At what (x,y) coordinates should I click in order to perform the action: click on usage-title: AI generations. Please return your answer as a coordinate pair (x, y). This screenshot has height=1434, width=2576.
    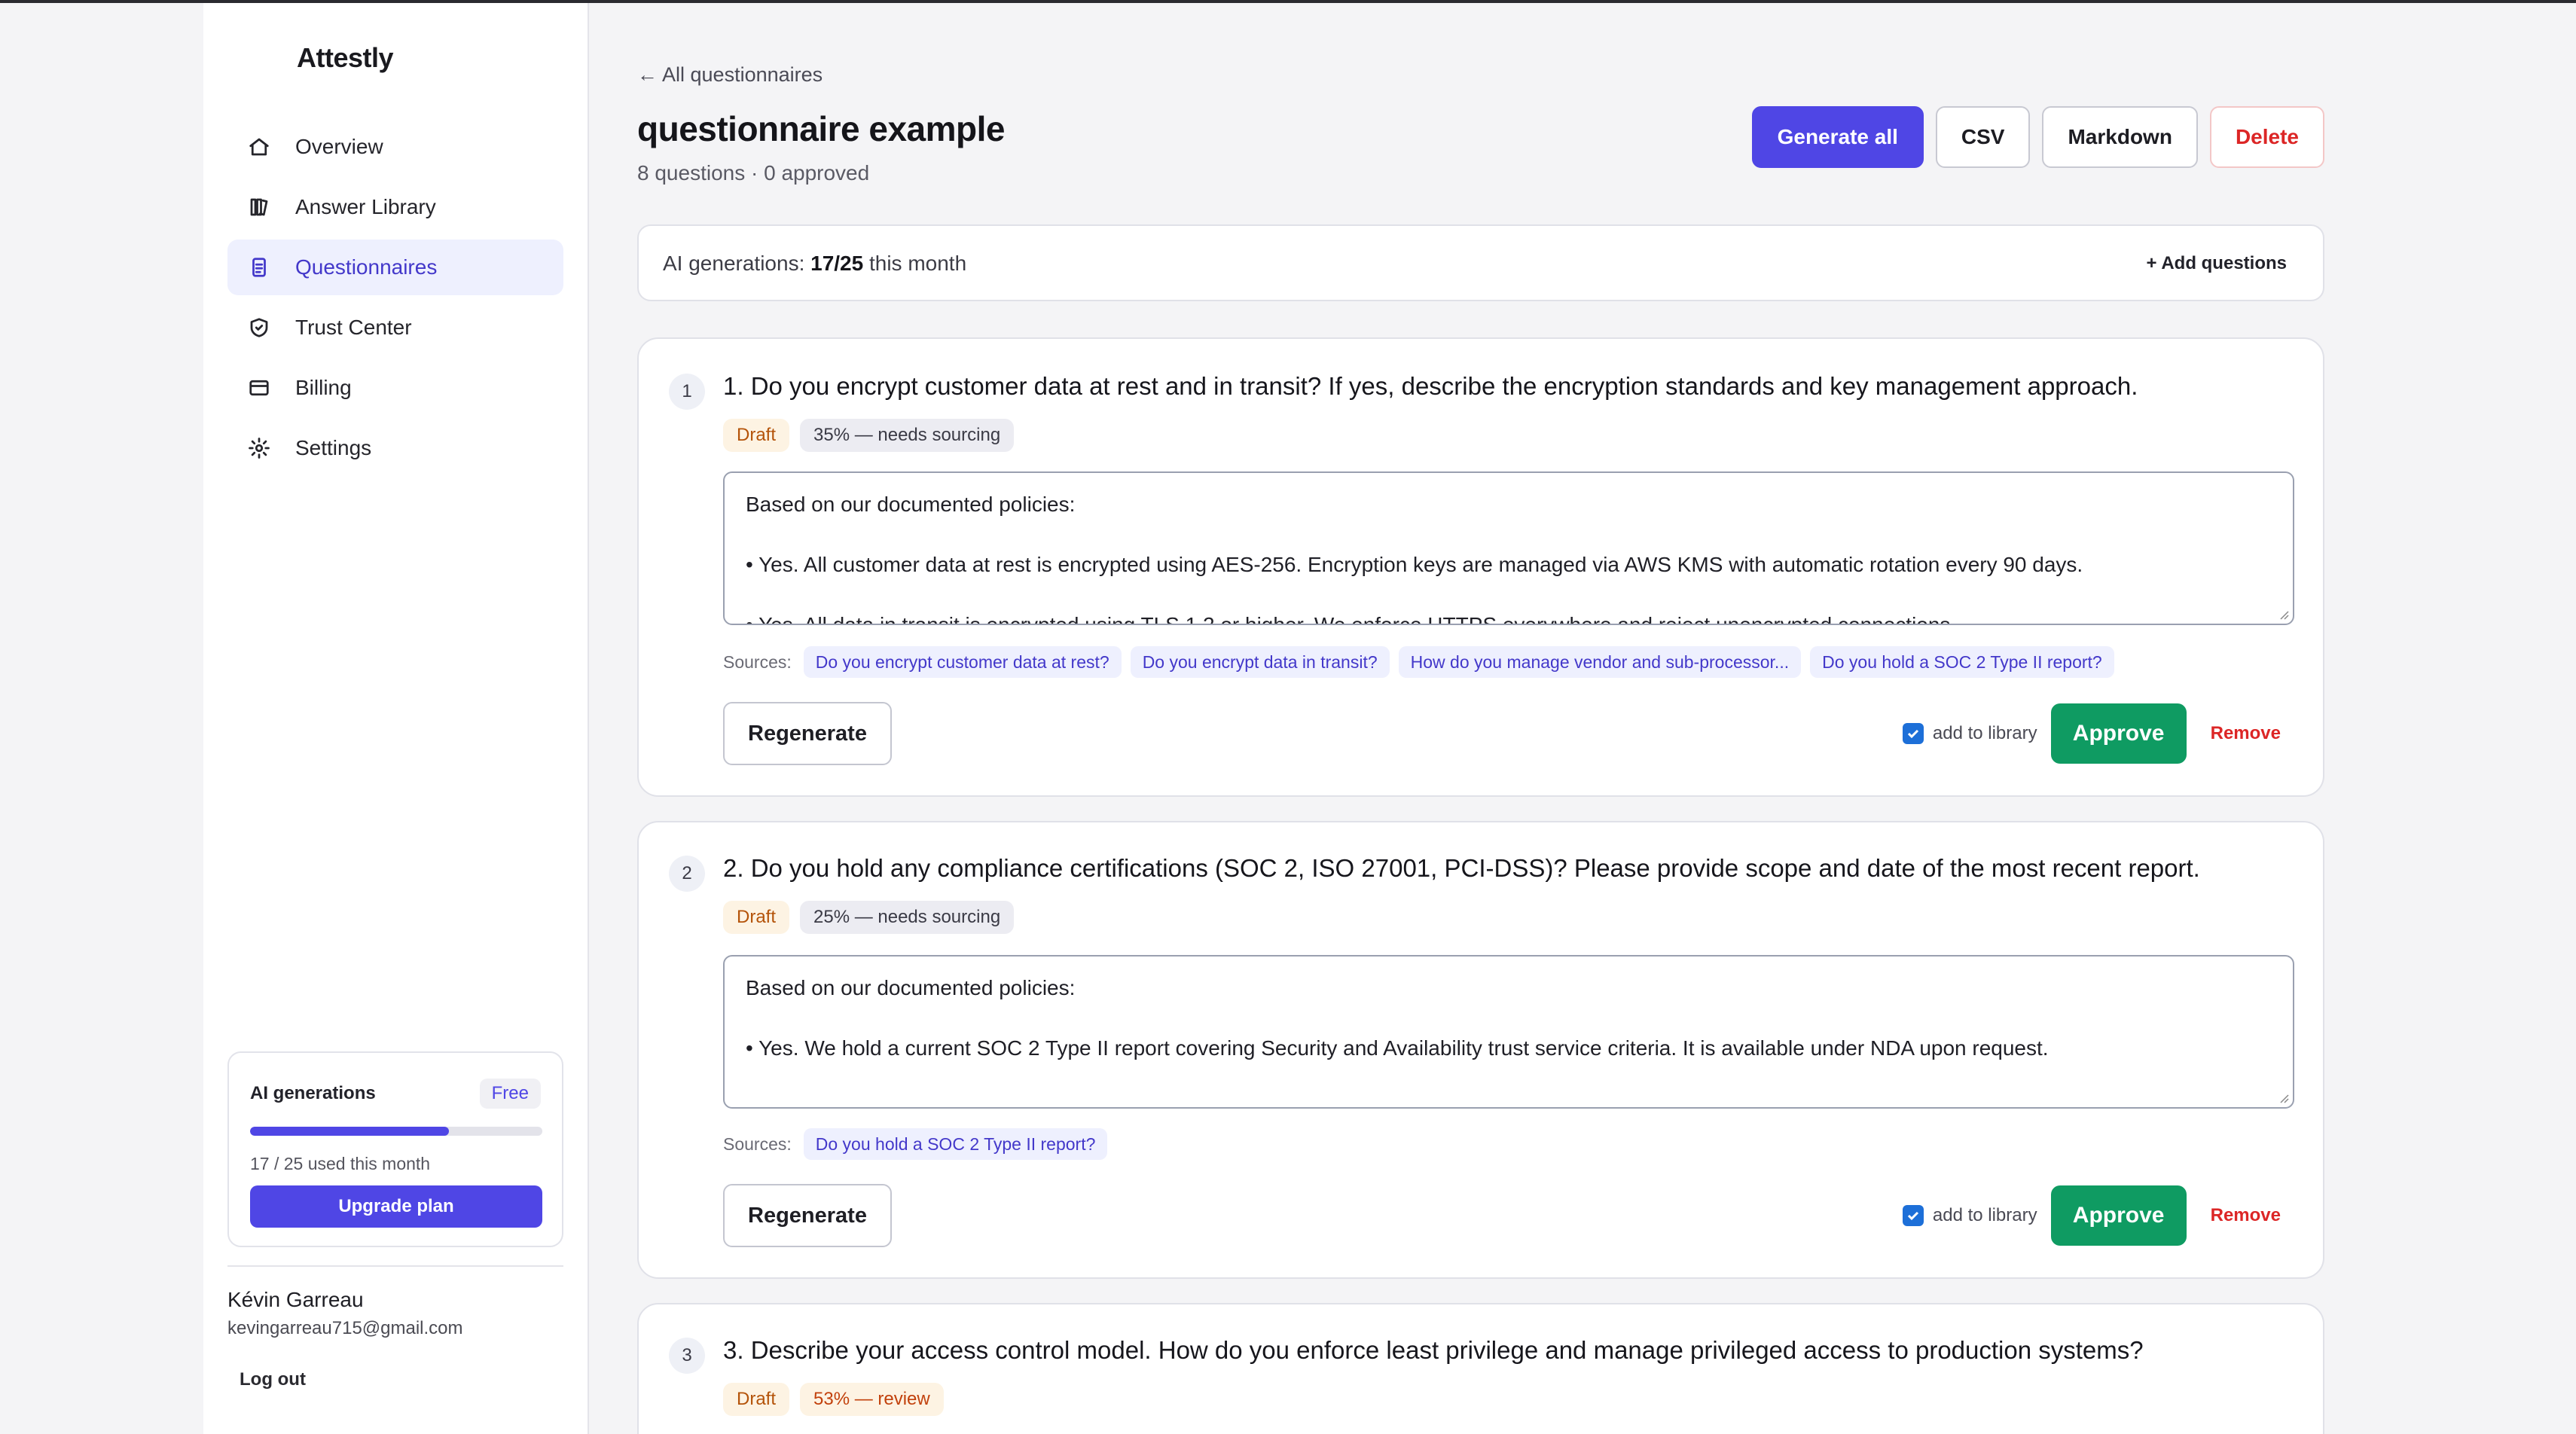
    Looking at the image, I should click on (313, 1093).